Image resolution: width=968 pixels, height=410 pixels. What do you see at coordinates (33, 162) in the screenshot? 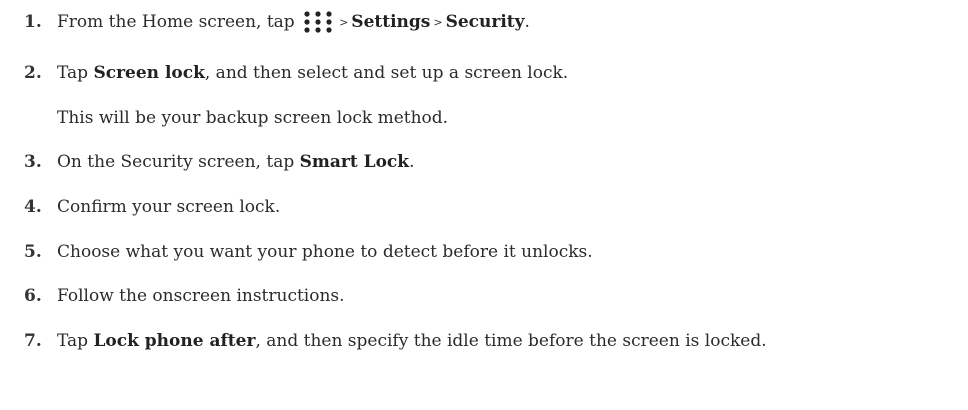
I see `step-number: 3.` at bounding box center [33, 162].